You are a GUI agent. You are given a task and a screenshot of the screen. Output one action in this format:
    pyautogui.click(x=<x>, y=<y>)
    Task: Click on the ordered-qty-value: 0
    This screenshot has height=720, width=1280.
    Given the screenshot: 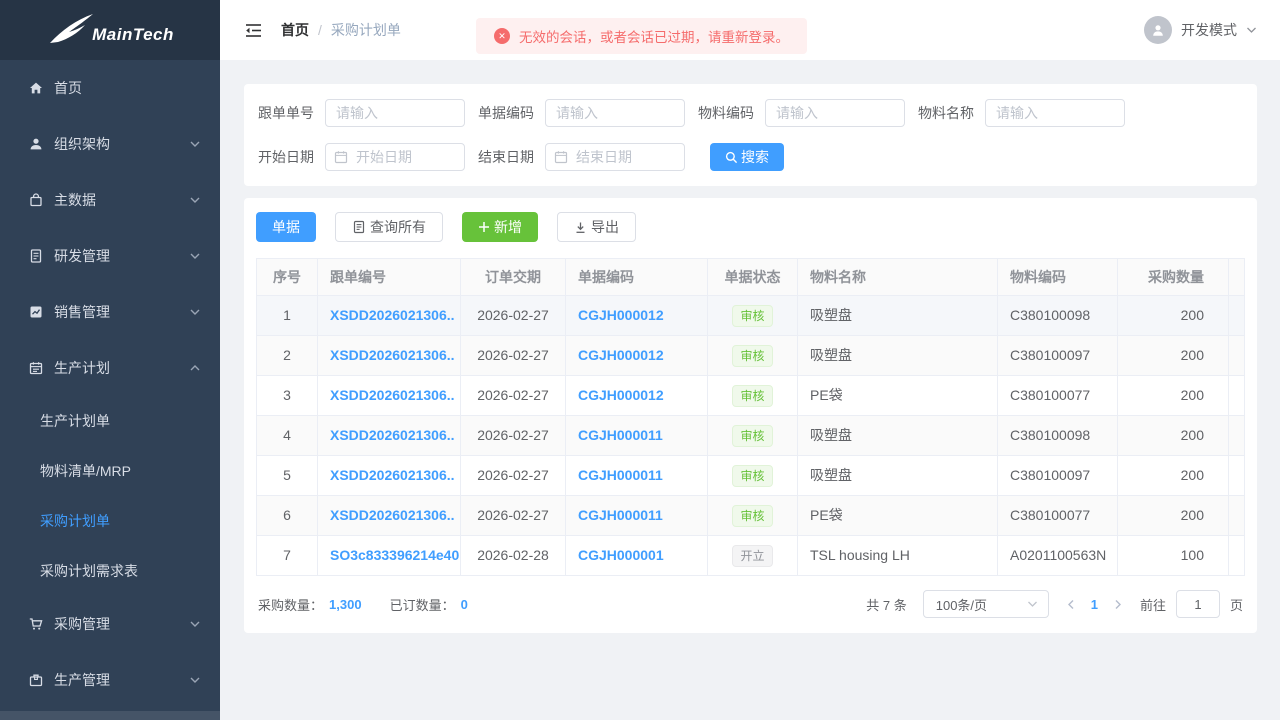 What is the action you would take?
    pyautogui.click(x=464, y=604)
    